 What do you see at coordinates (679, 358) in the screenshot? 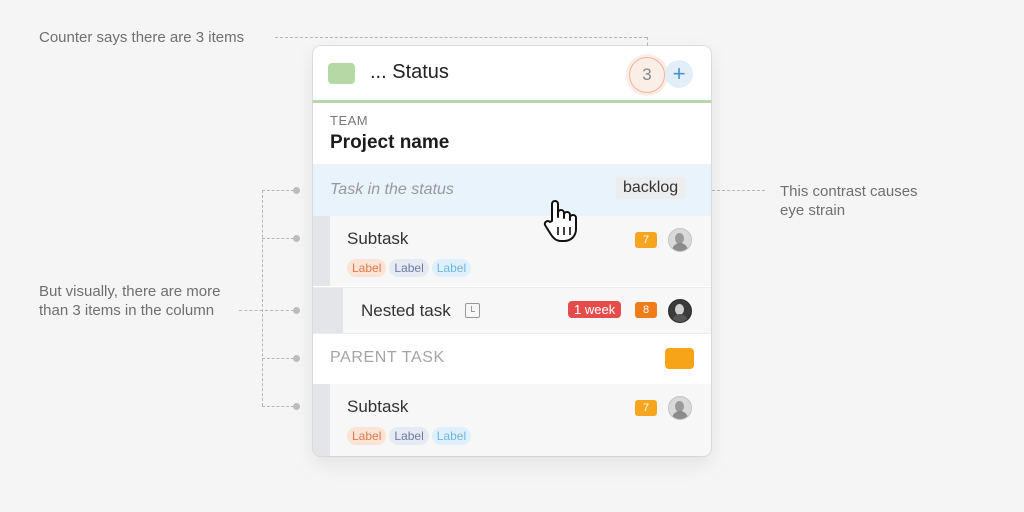
I see `parent-color-swatch` at bounding box center [679, 358].